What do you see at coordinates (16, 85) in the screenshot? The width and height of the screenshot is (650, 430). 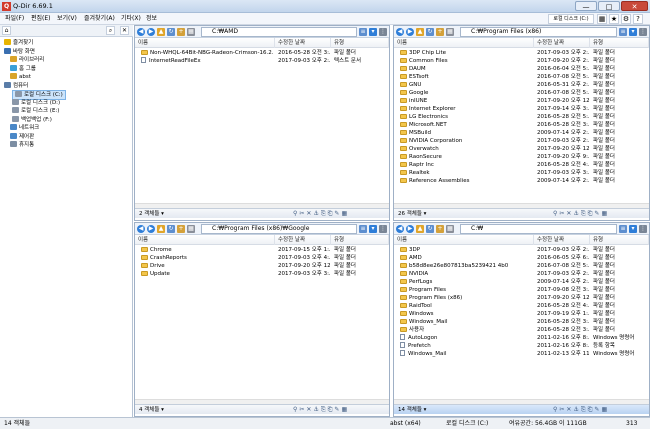 I see `tree-item: 컴퓨터` at bounding box center [16, 85].